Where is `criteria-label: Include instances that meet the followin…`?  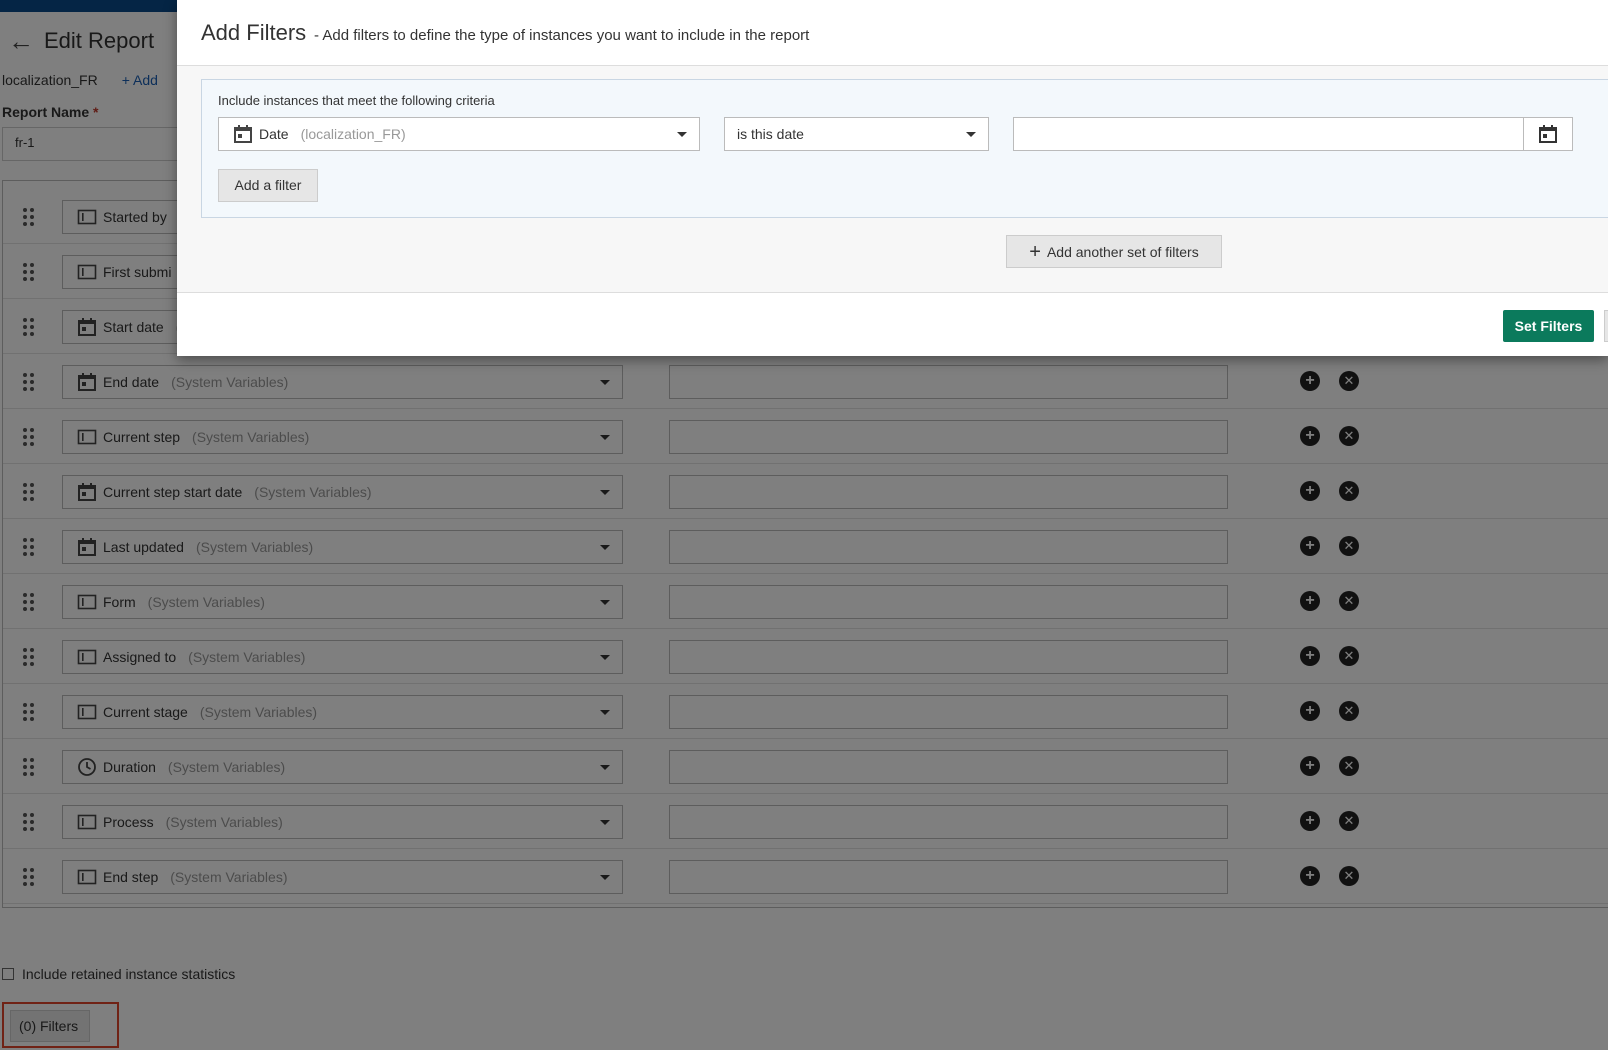 criteria-label: Include instances that meet the followin… is located at coordinates (356, 100).